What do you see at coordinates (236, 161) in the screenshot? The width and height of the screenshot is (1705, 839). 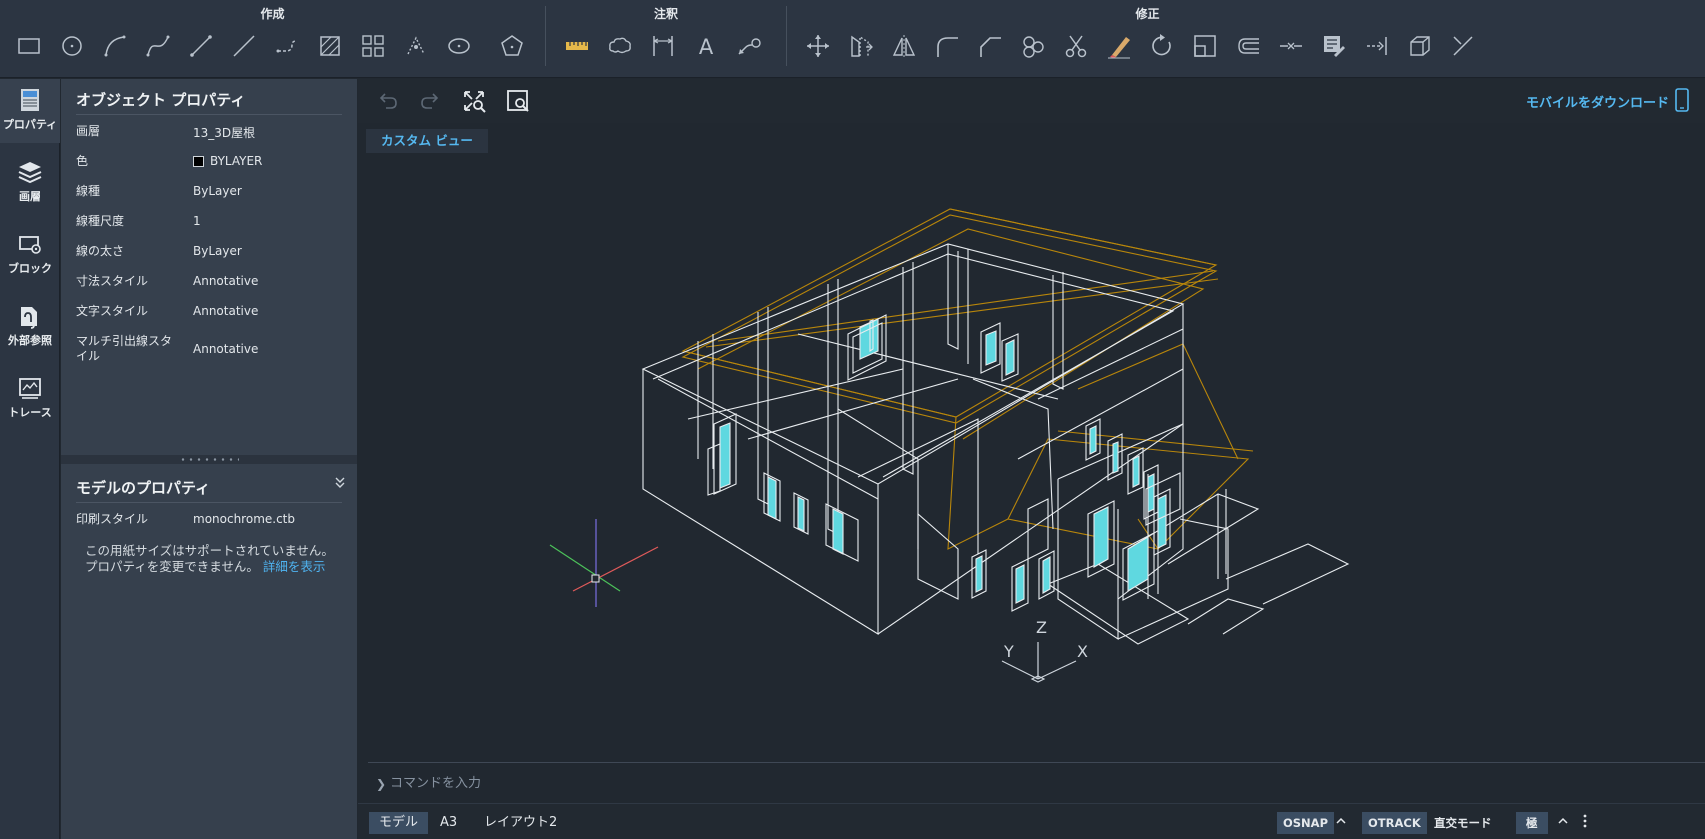 I see `prop-value: BYLAYER` at bounding box center [236, 161].